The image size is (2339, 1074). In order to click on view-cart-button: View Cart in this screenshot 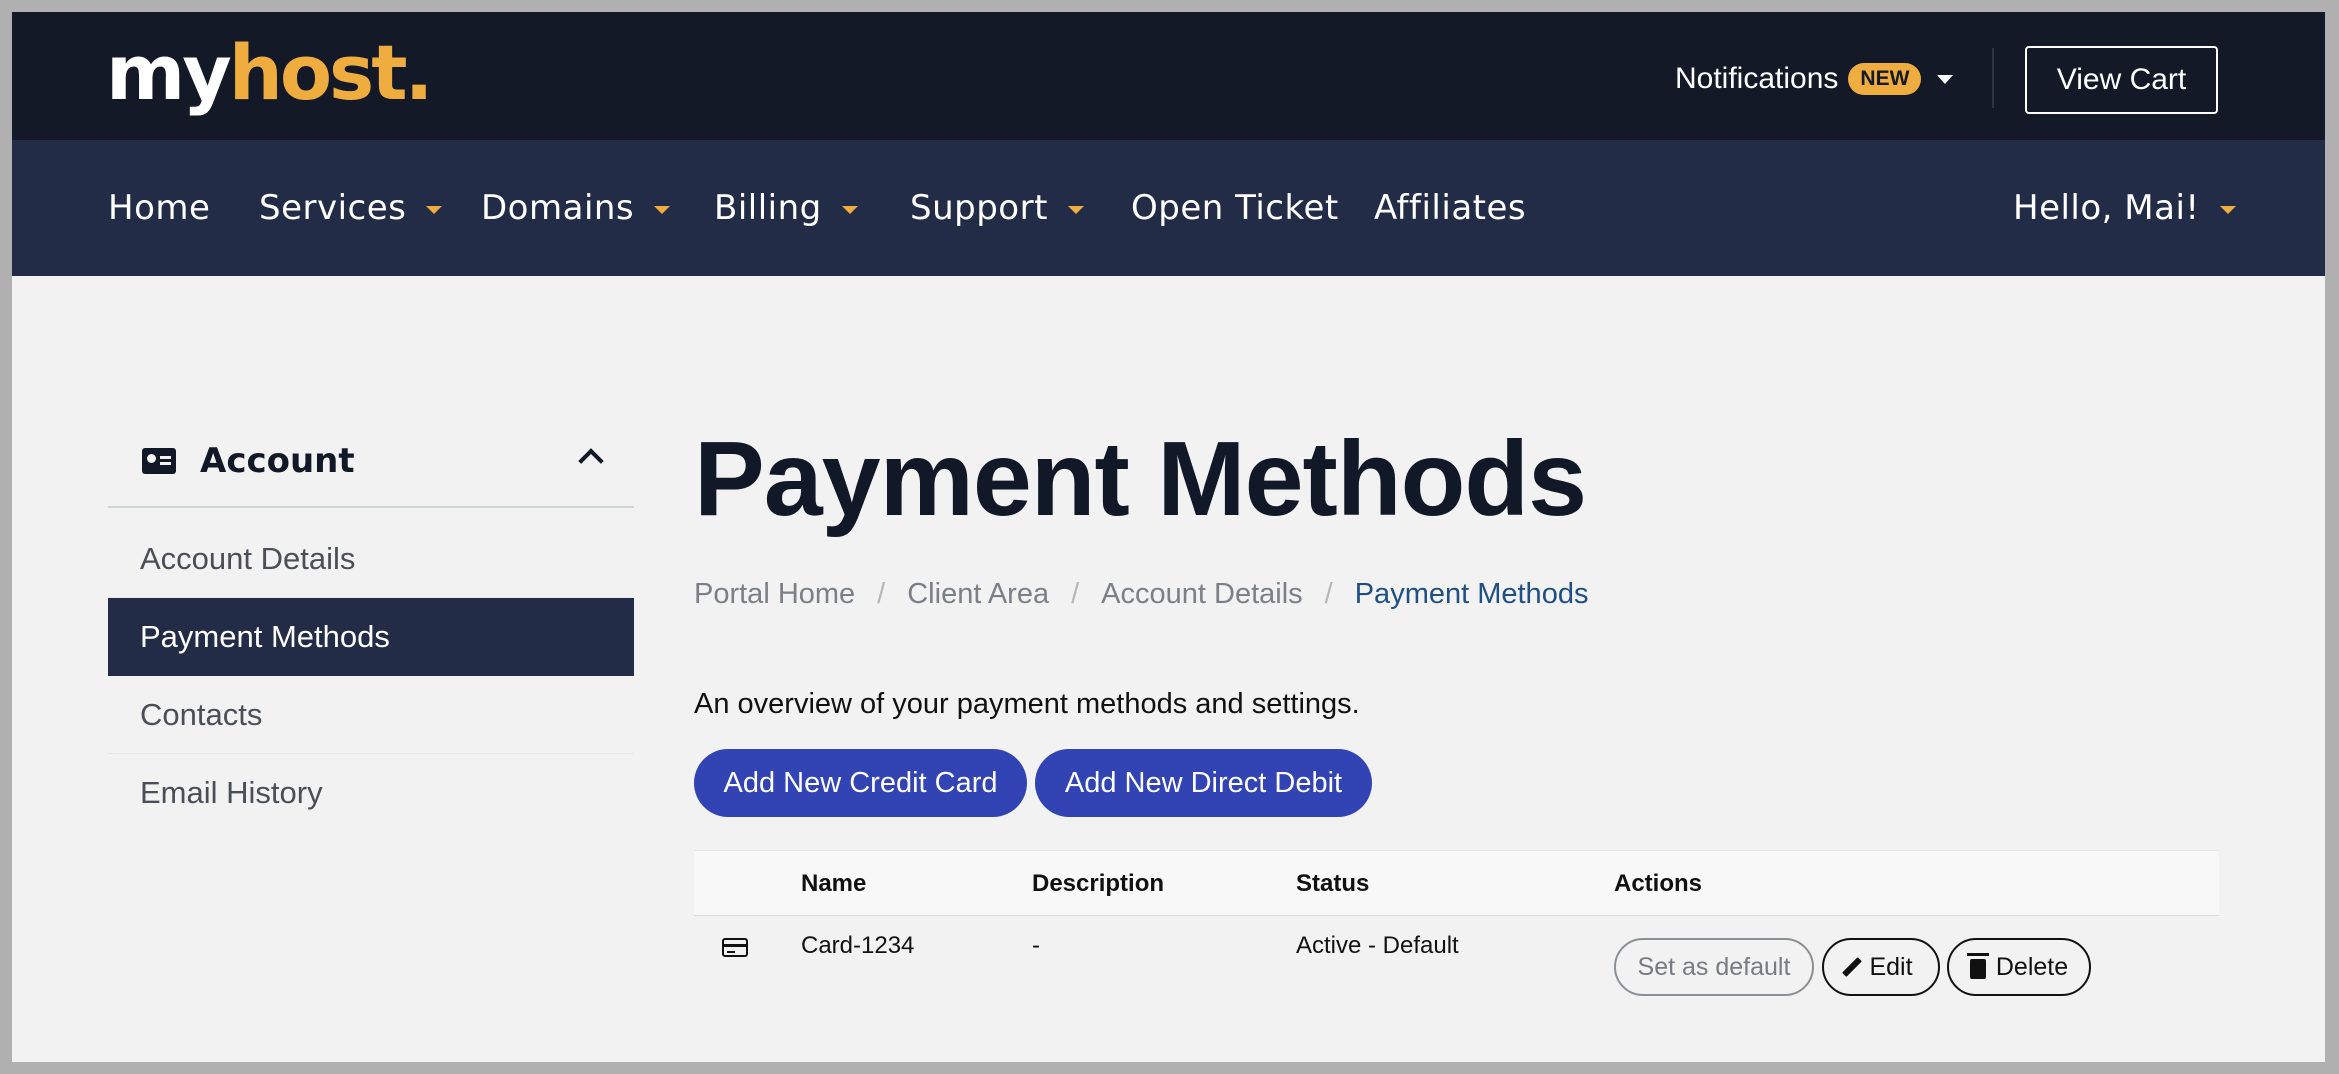, I will do `click(2121, 80)`.